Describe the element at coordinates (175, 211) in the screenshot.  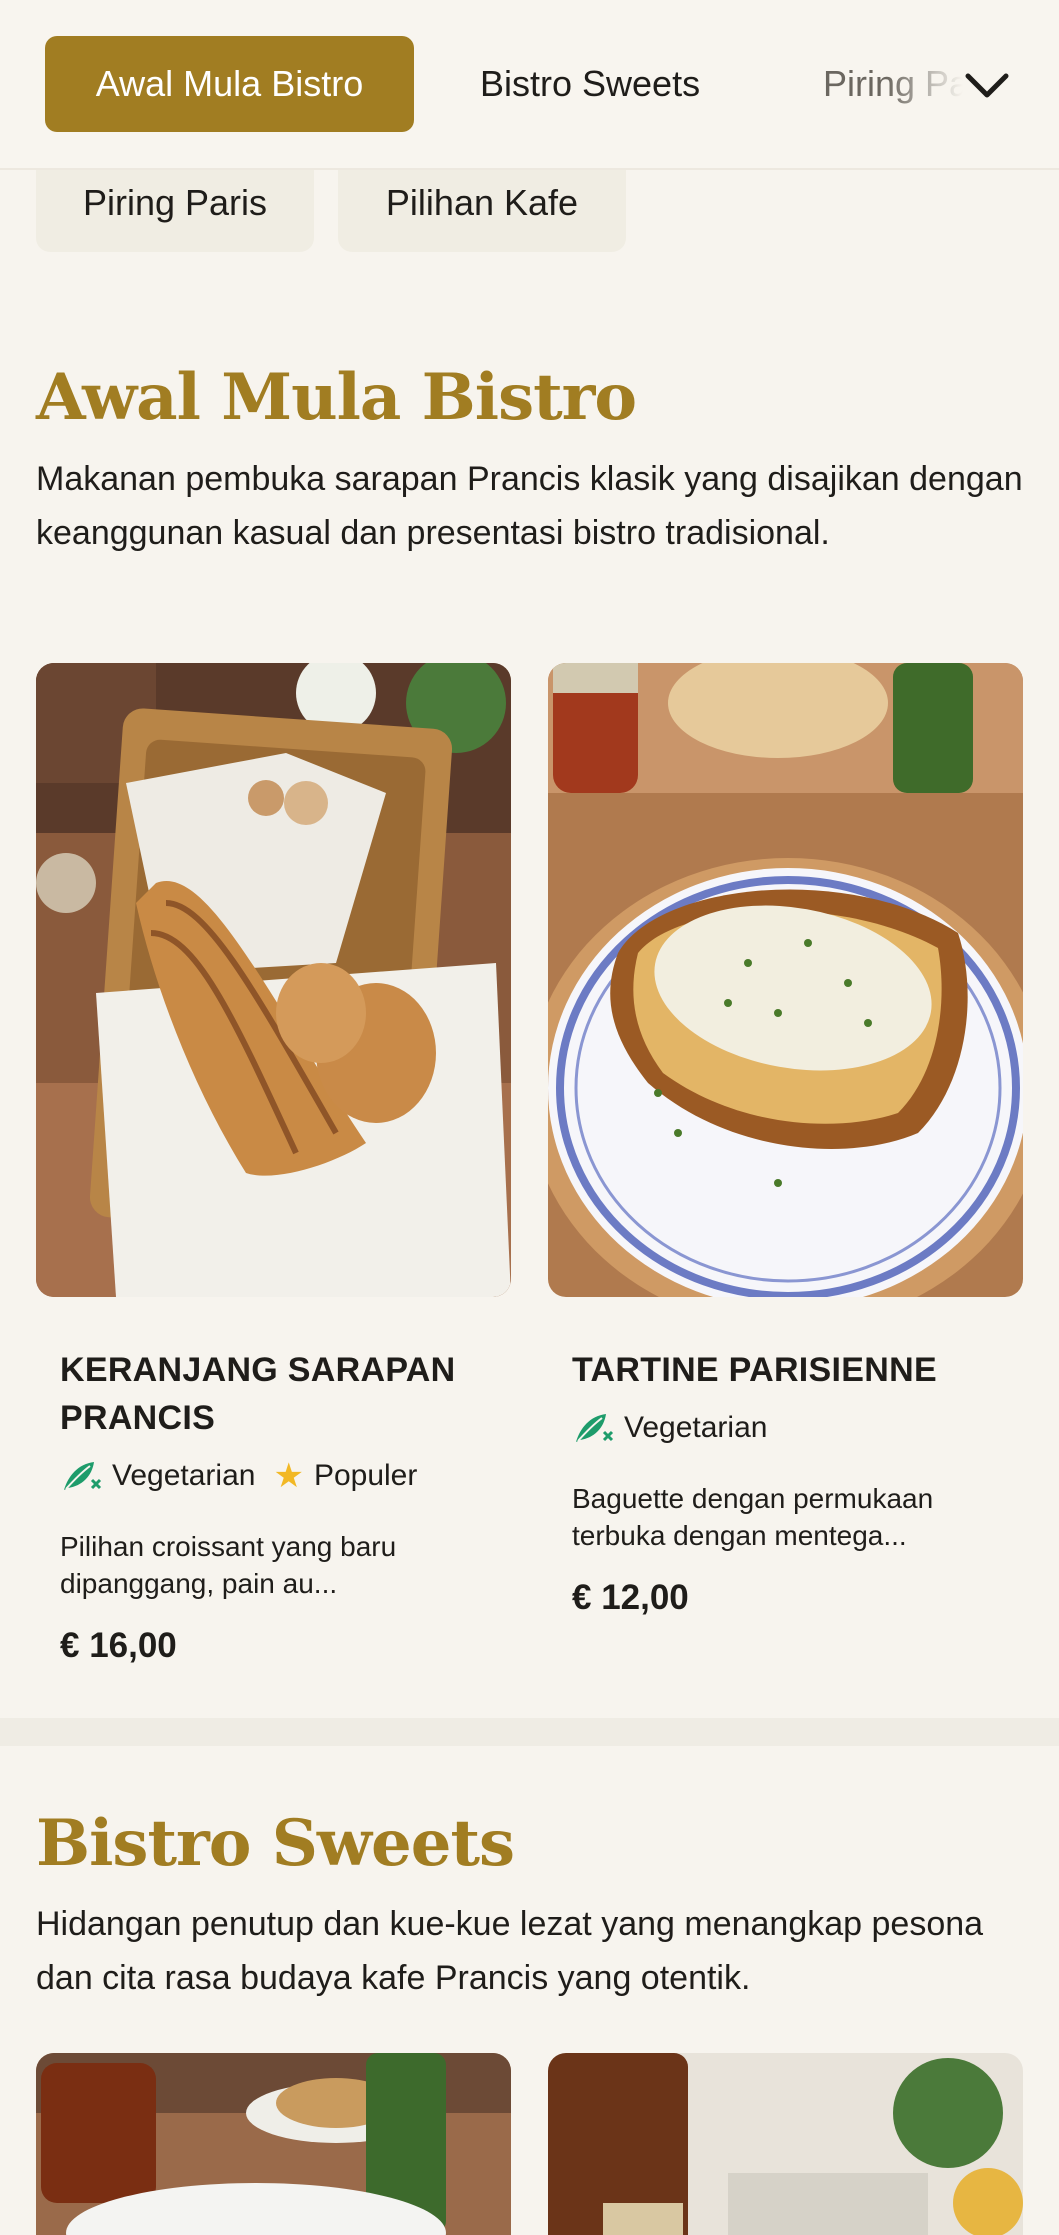
I see `category-pill-piring-paris: Piring Paris` at that location.